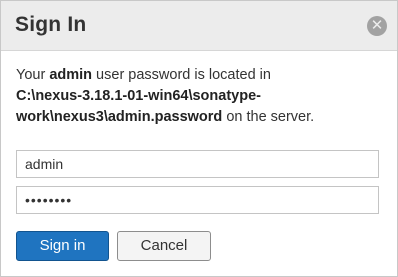 This screenshot has height=277, width=398. What do you see at coordinates (164, 246) in the screenshot?
I see `cancel-button: Cancel` at bounding box center [164, 246].